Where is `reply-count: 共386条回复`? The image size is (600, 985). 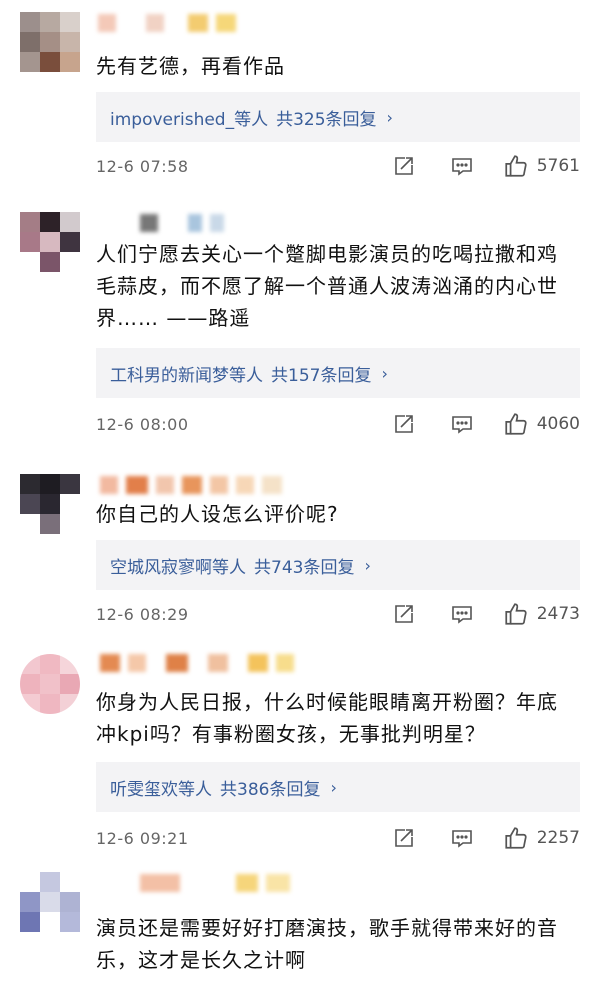
reply-count: 共386条回复 is located at coordinates (270, 789).